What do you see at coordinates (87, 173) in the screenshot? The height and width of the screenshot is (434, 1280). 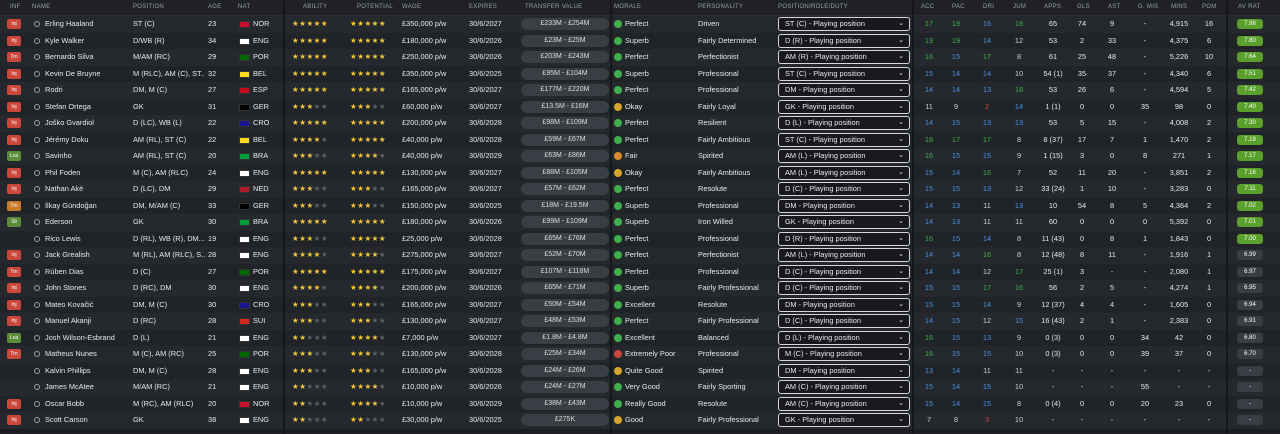 I see `player-name: Phil Foden` at bounding box center [87, 173].